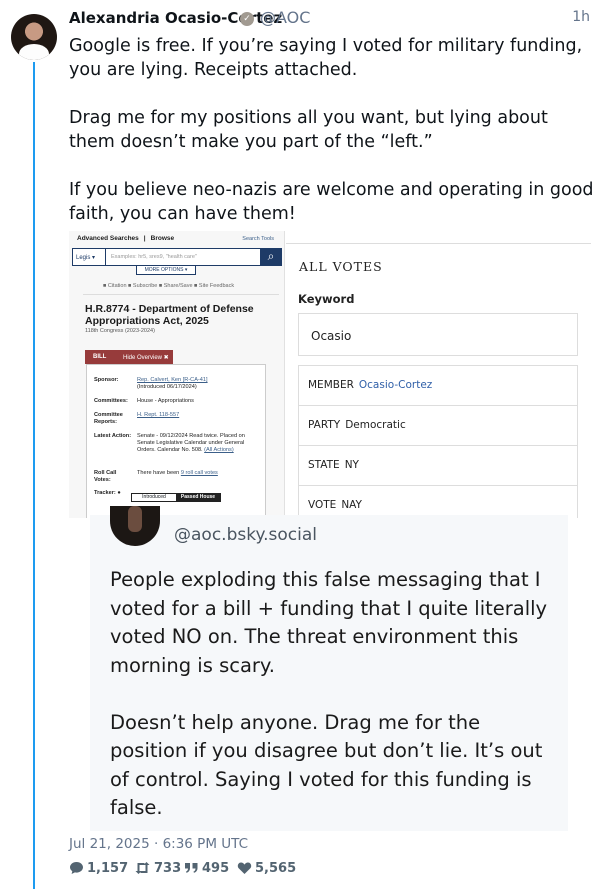  What do you see at coordinates (168, 868) in the screenshot?
I see `retweet-count: 733` at bounding box center [168, 868].